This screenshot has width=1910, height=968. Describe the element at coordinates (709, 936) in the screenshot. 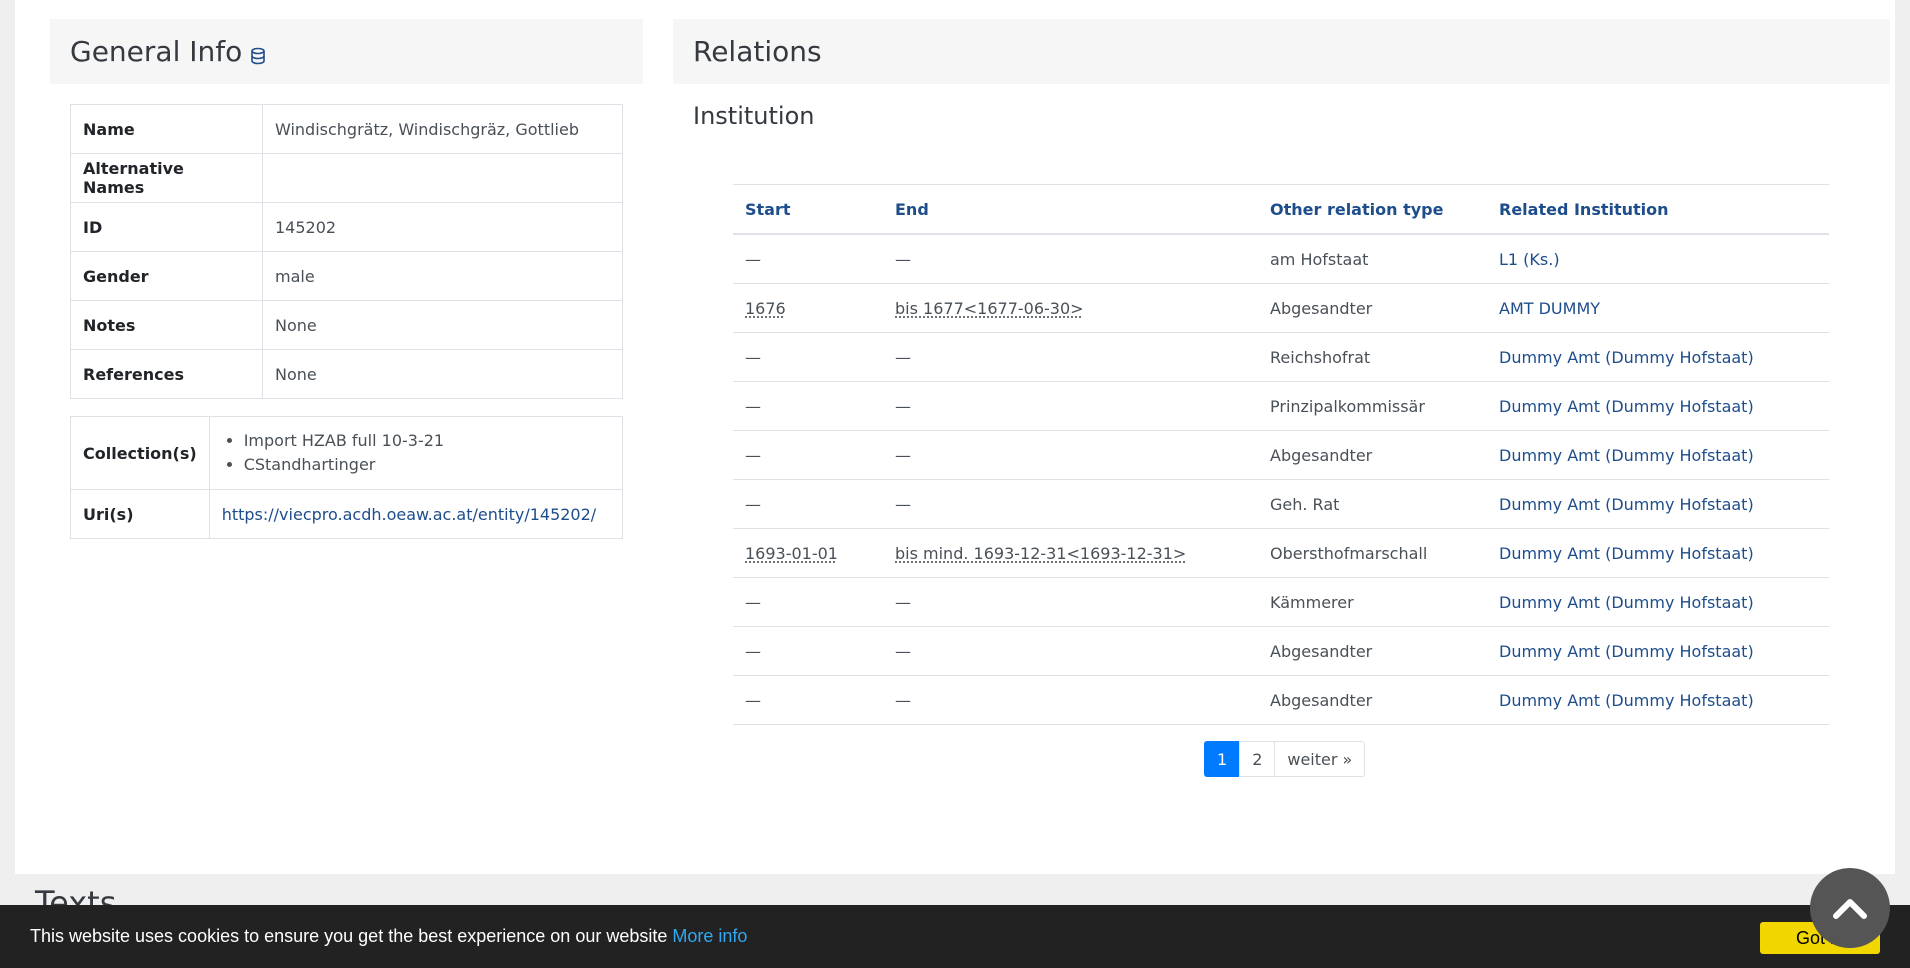

I see `cookie-more-info-link: More info` at that location.